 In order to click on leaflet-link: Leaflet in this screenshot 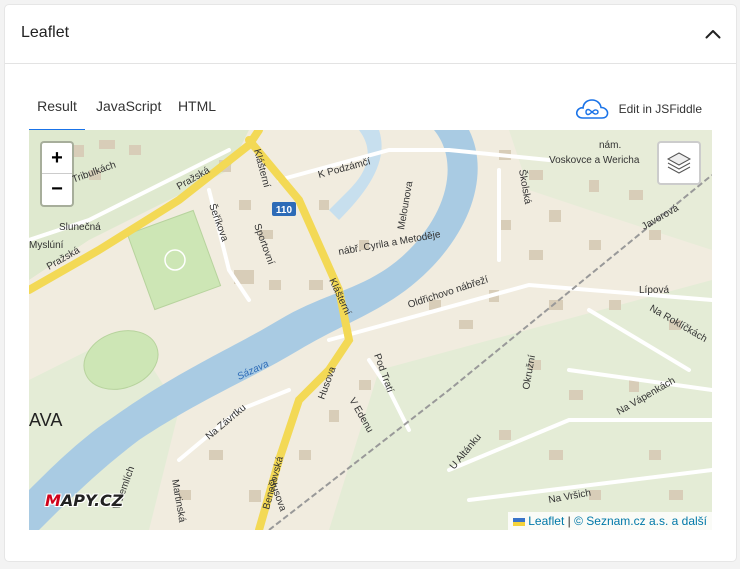, I will do `click(546, 521)`.